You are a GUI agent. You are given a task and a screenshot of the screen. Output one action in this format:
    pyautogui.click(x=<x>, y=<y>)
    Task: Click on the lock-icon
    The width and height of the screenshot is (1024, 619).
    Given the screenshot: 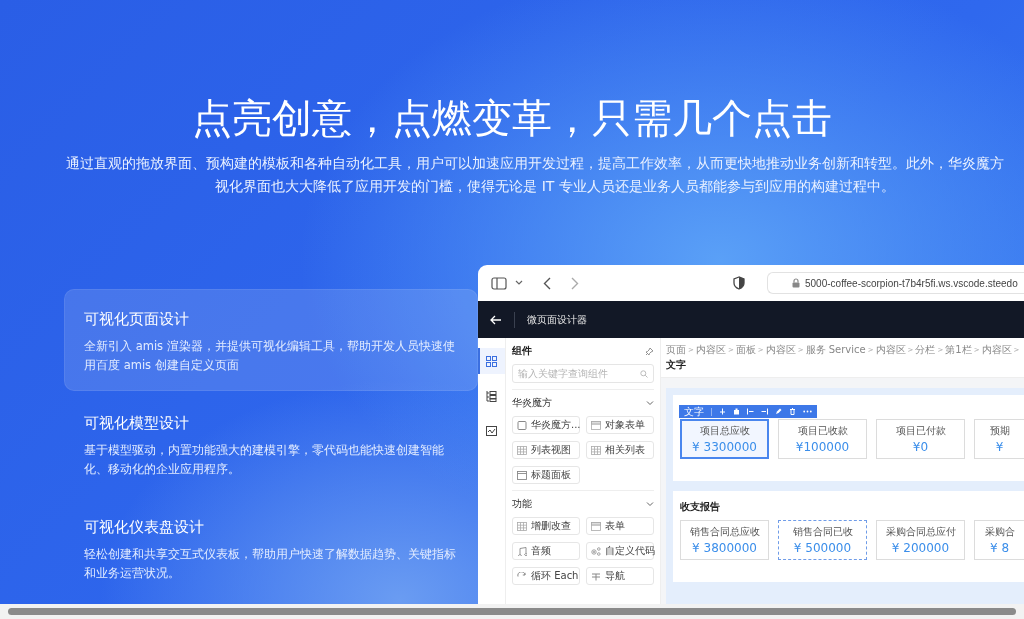 What is the action you would take?
    pyautogui.click(x=796, y=283)
    